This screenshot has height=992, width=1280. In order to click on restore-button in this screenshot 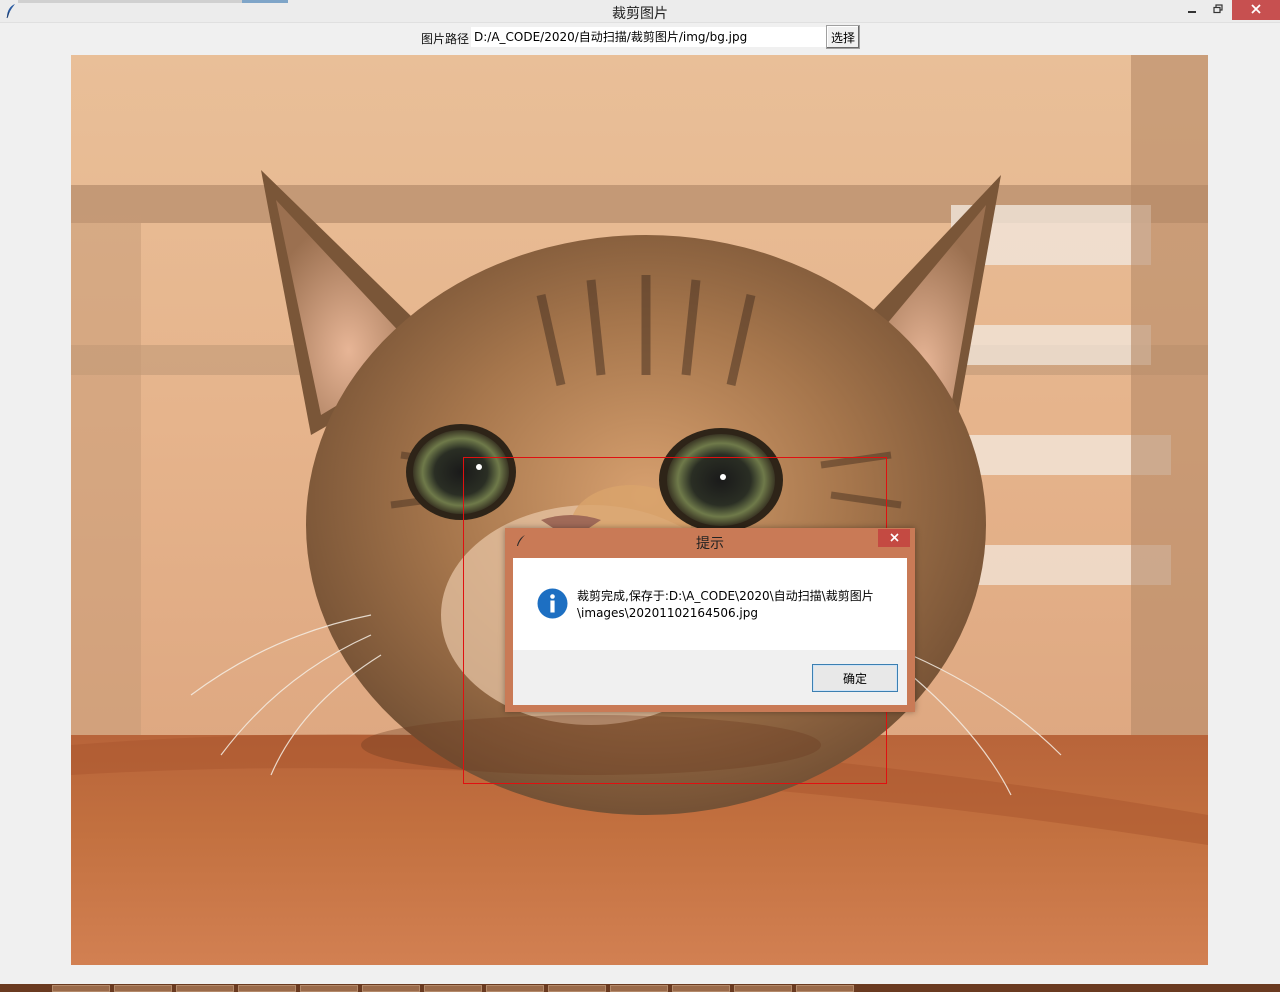, I will do `click(1218, 10)`.